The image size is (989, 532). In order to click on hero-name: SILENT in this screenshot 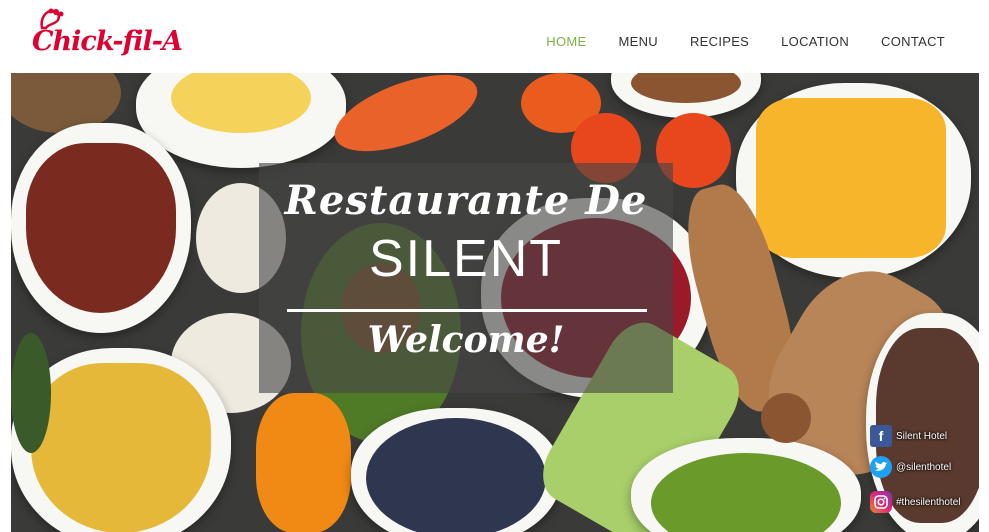, I will do `click(466, 259)`.